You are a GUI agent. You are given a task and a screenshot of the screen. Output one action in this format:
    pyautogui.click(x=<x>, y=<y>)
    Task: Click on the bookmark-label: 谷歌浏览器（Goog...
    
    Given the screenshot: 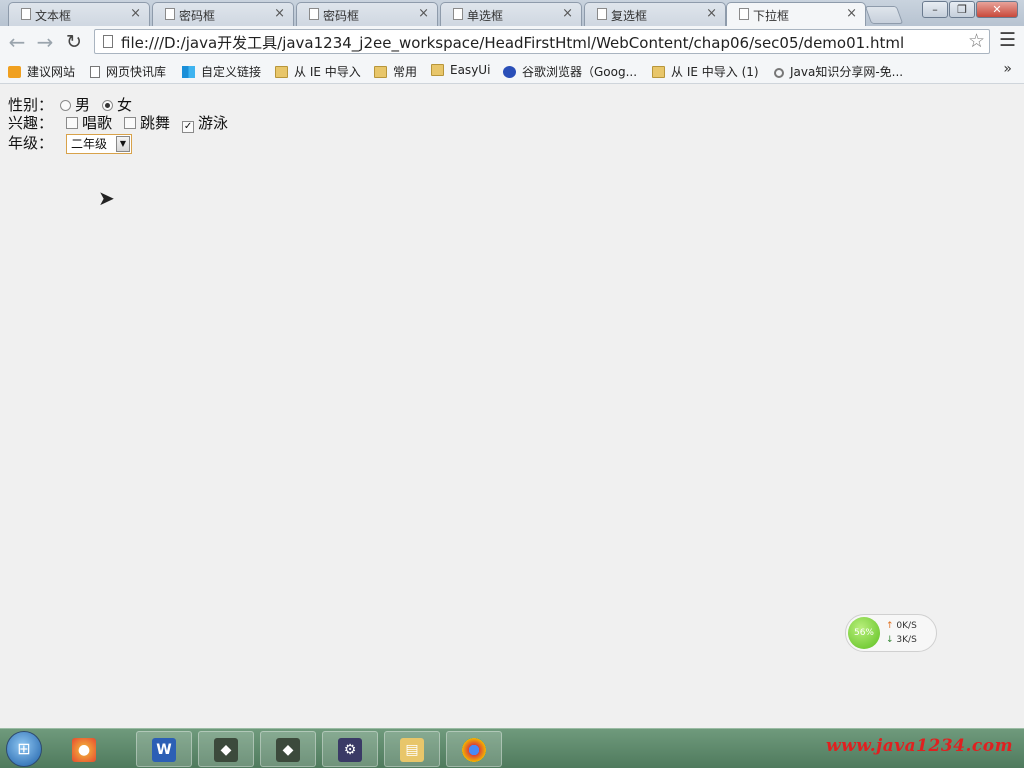 What is the action you would take?
    pyautogui.click(x=580, y=72)
    